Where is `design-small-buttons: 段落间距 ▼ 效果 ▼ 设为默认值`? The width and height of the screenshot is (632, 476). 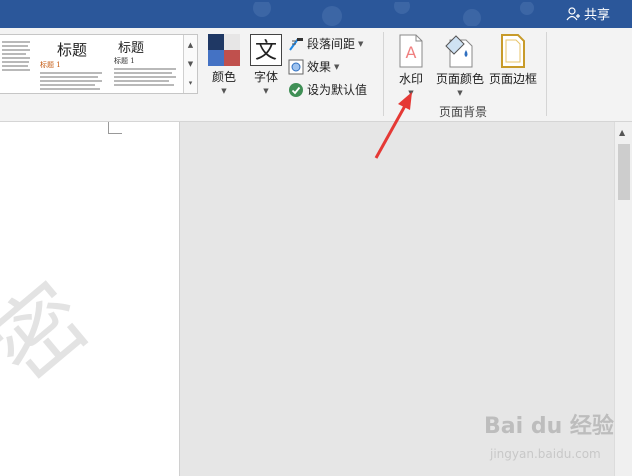 design-small-buttons: 段落间距 ▼ 效果 ▼ 设为默认值 is located at coordinates (327, 66).